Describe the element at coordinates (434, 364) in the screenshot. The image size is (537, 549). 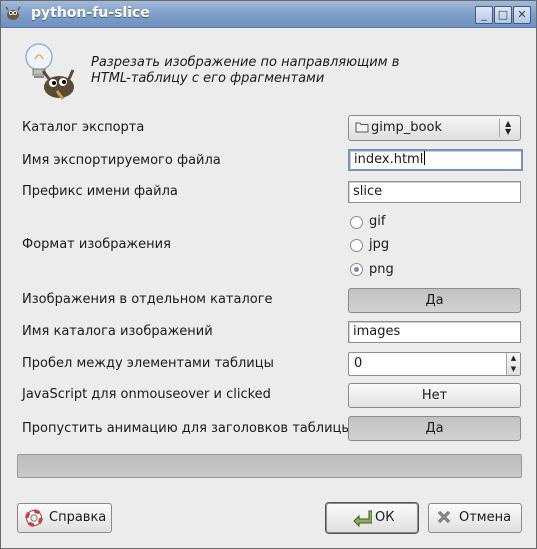
I see `table-spacing-spinner: 0 ▲ ▼` at that location.